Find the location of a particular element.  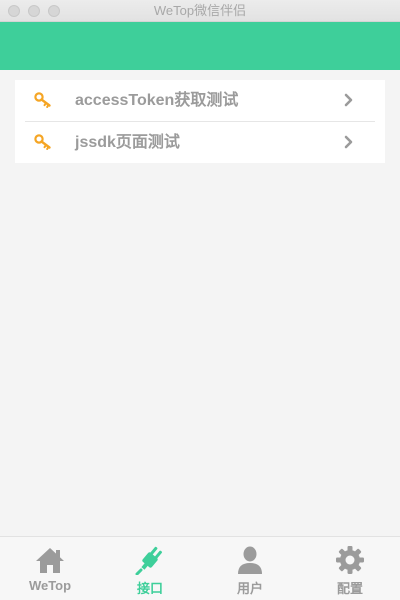

gear-icon is located at coordinates (350, 560).